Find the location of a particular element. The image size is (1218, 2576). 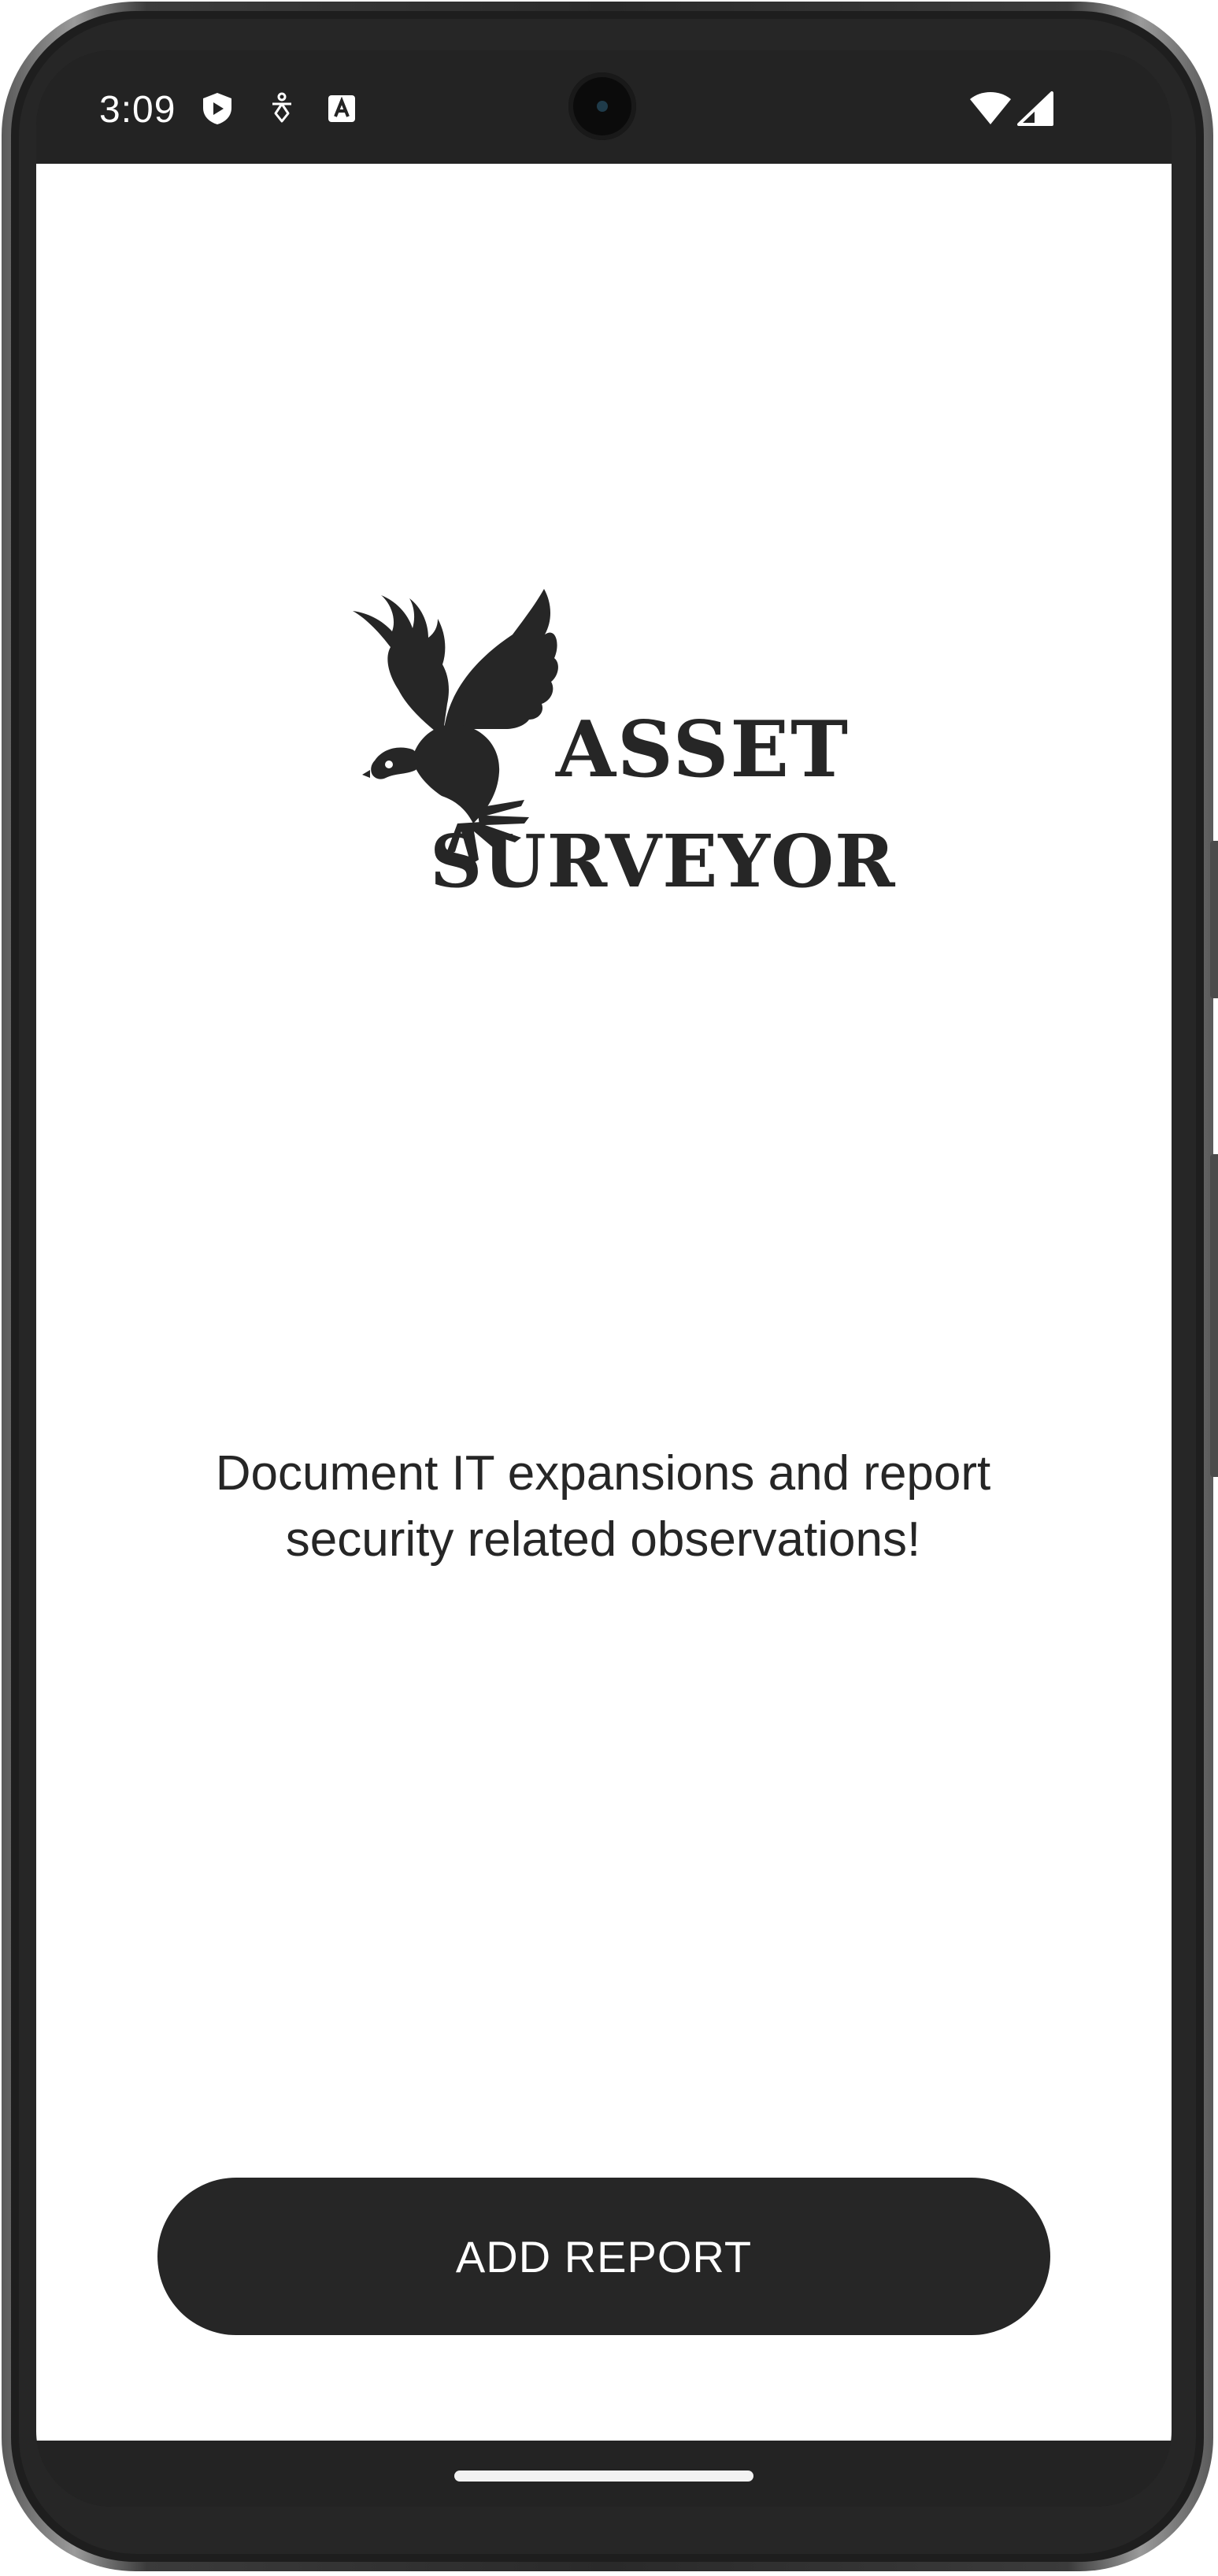

add-report-label: ADD REPORT is located at coordinates (604, 2256).